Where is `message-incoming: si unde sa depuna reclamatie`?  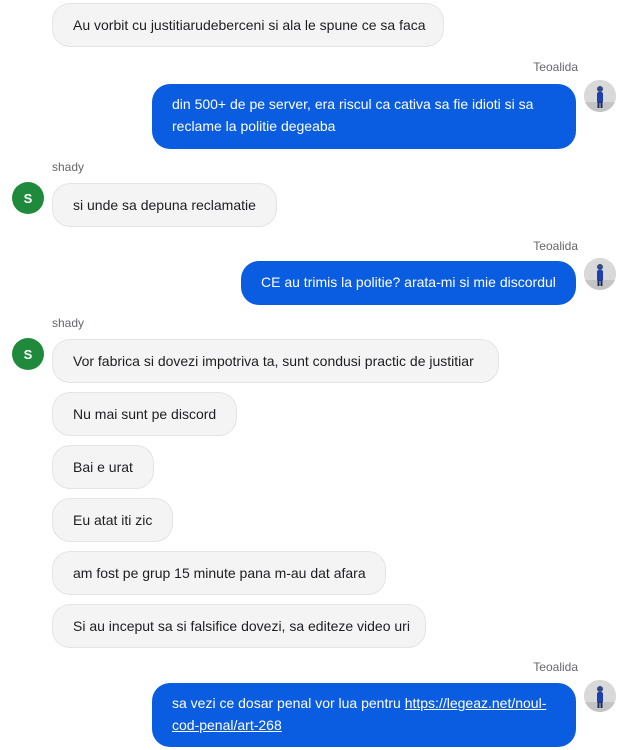 message-incoming: si unde sa depuna reclamatie is located at coordinates (164, 205).